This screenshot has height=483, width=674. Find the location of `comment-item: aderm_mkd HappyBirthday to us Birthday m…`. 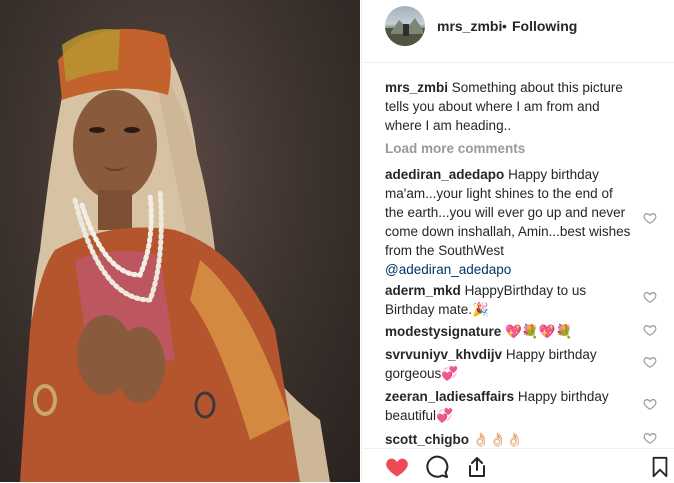

comment-item: aderm_mkd HappyBirthday to us Birthday m… is located at coordinates (510, 300).